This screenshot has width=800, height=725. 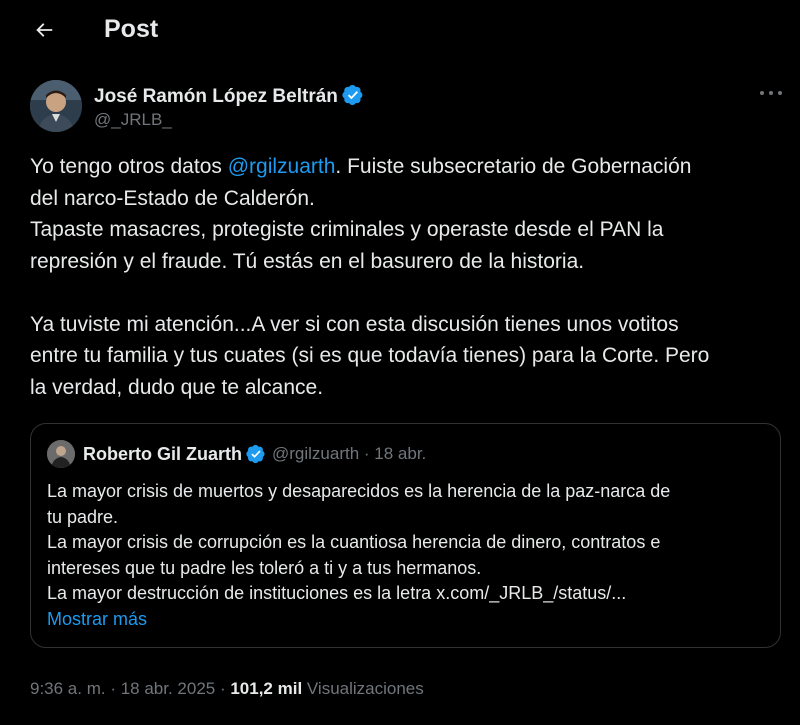 I want to click on post-line: del narco-Estado de Calderón., so click(x=172, y=198).